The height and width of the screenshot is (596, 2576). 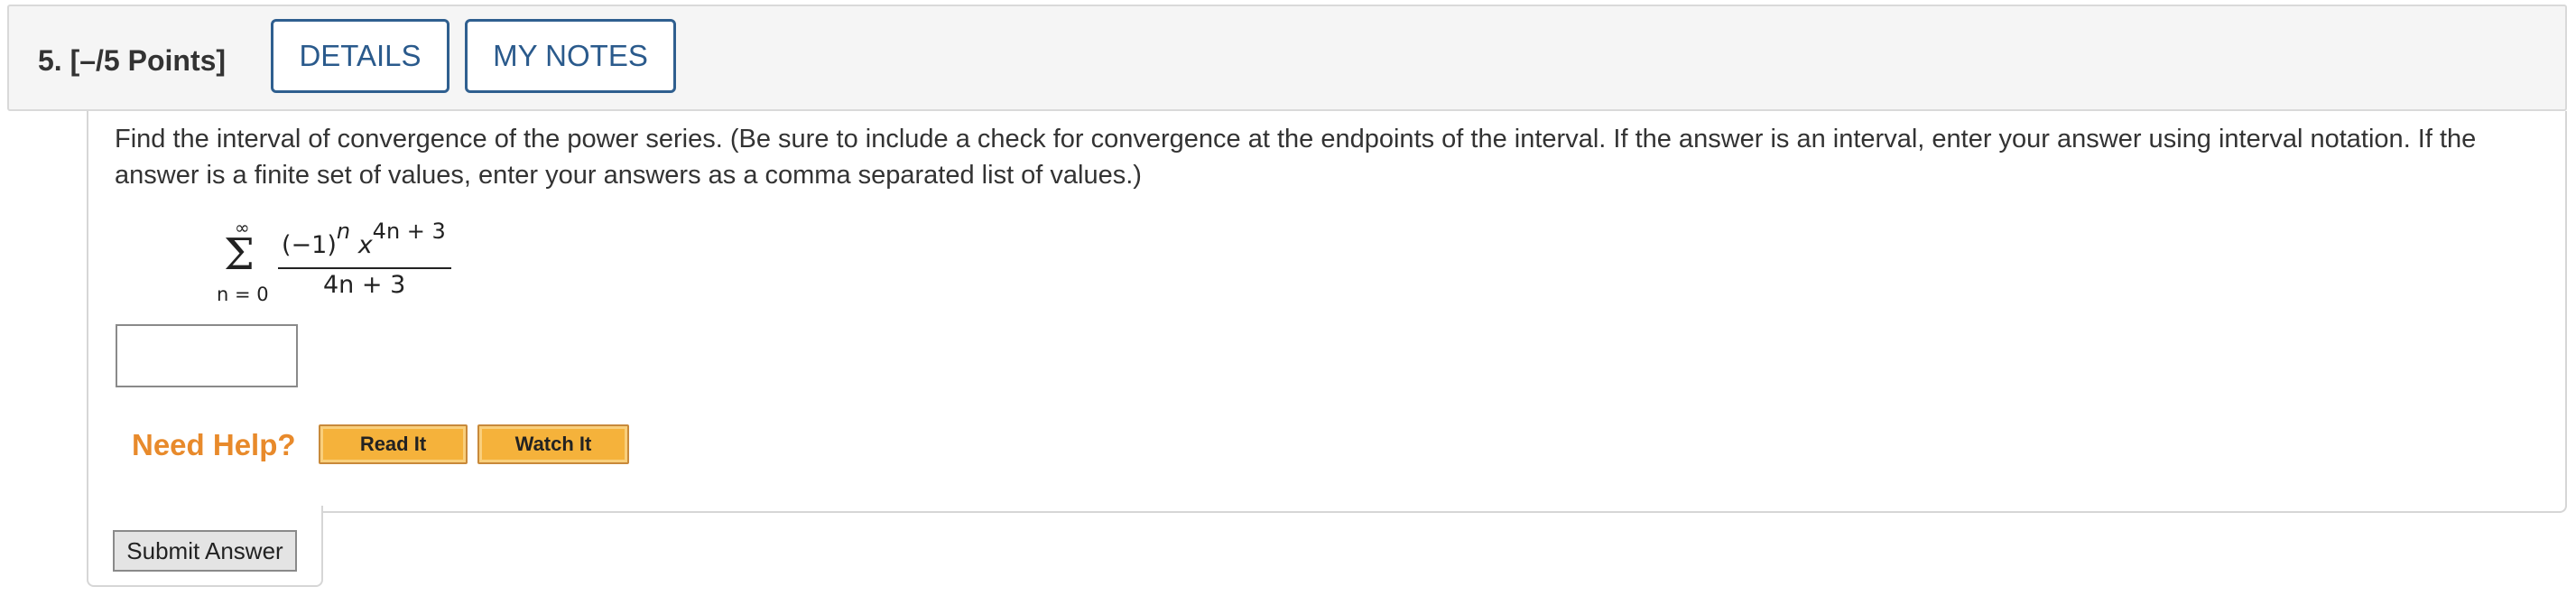 What do you see at coordinates (343, 232) in the screenshot?
I see `numerator-n-exponent: n` at bounding box center [343, 232].